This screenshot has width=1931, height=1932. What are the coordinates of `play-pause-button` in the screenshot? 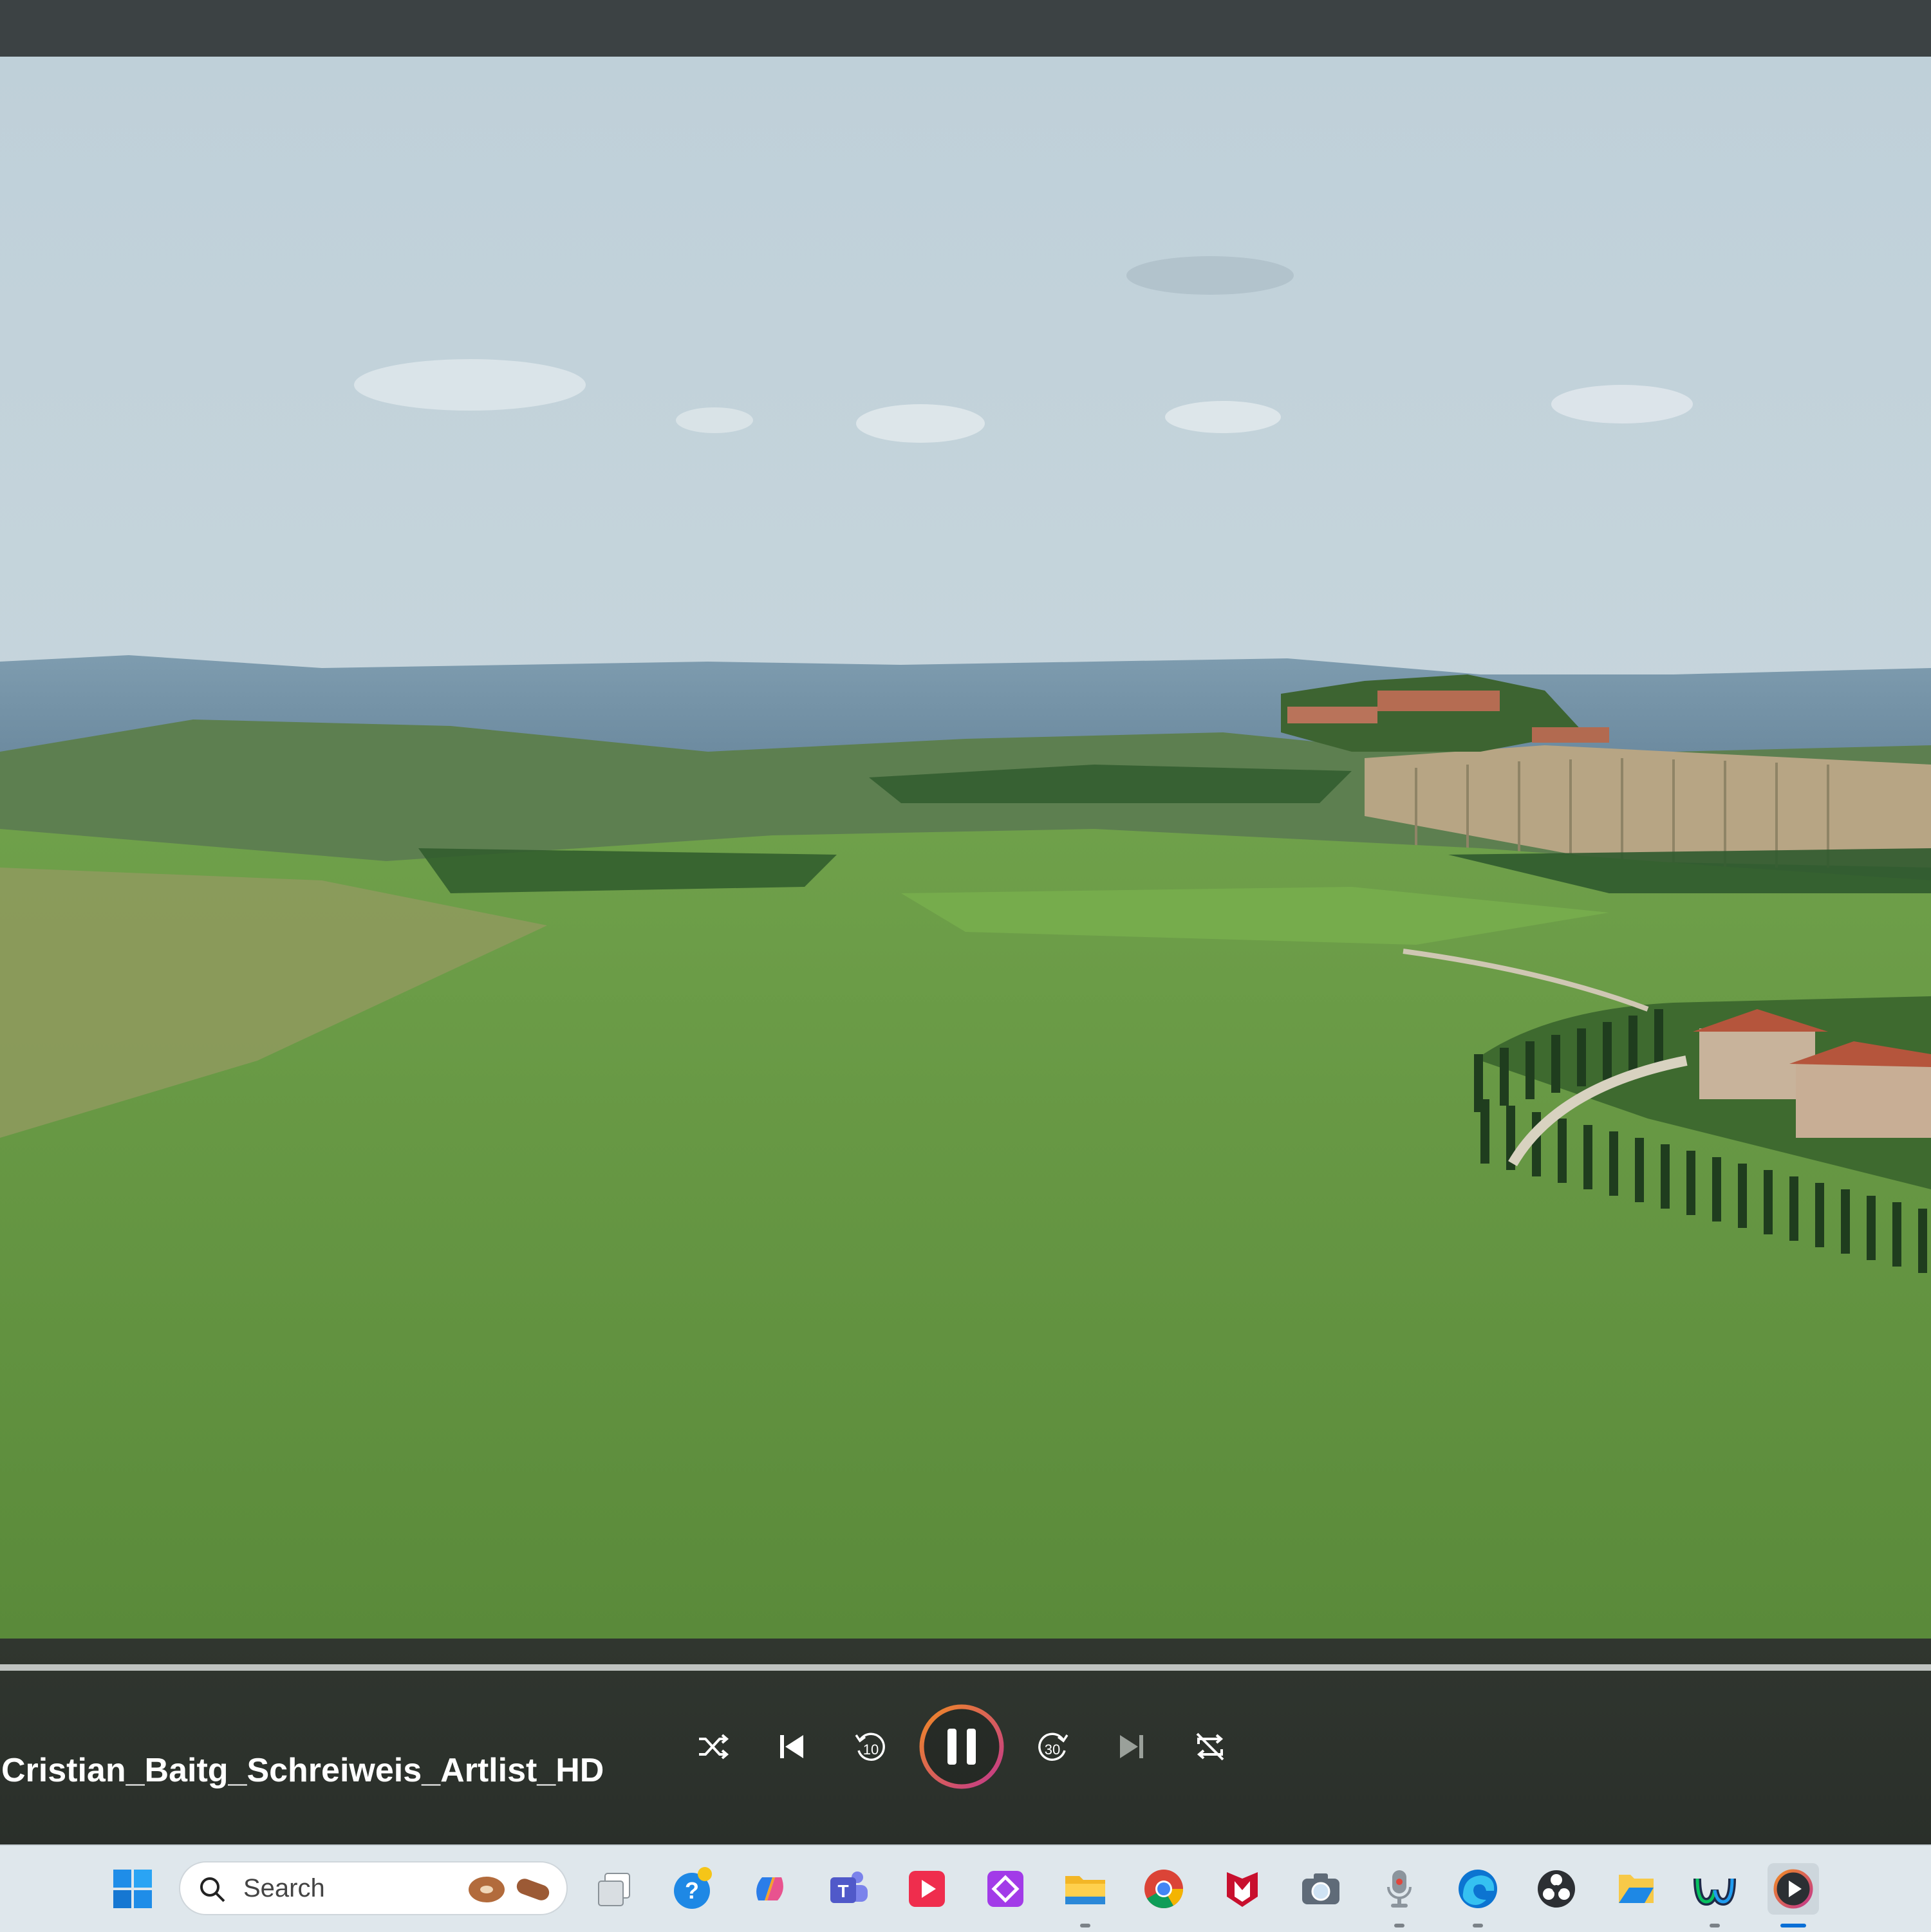 It's located at (962, 1746).